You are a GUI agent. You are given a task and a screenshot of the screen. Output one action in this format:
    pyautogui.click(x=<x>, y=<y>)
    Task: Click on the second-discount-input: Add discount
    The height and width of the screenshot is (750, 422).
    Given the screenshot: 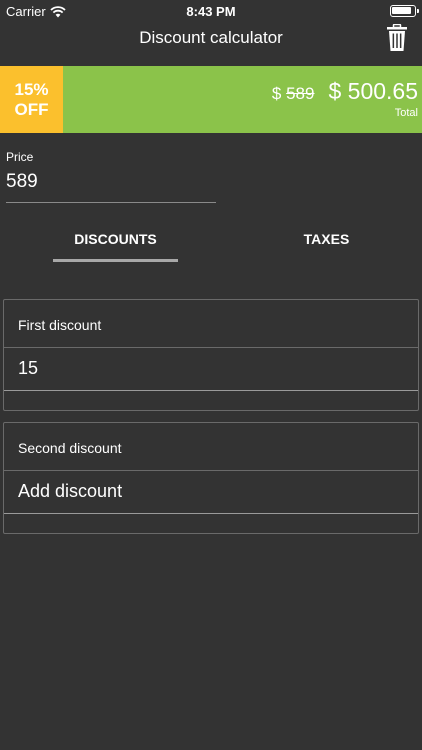 What is the action you would take?
    pyautogui.click(x=211, y=492)
    